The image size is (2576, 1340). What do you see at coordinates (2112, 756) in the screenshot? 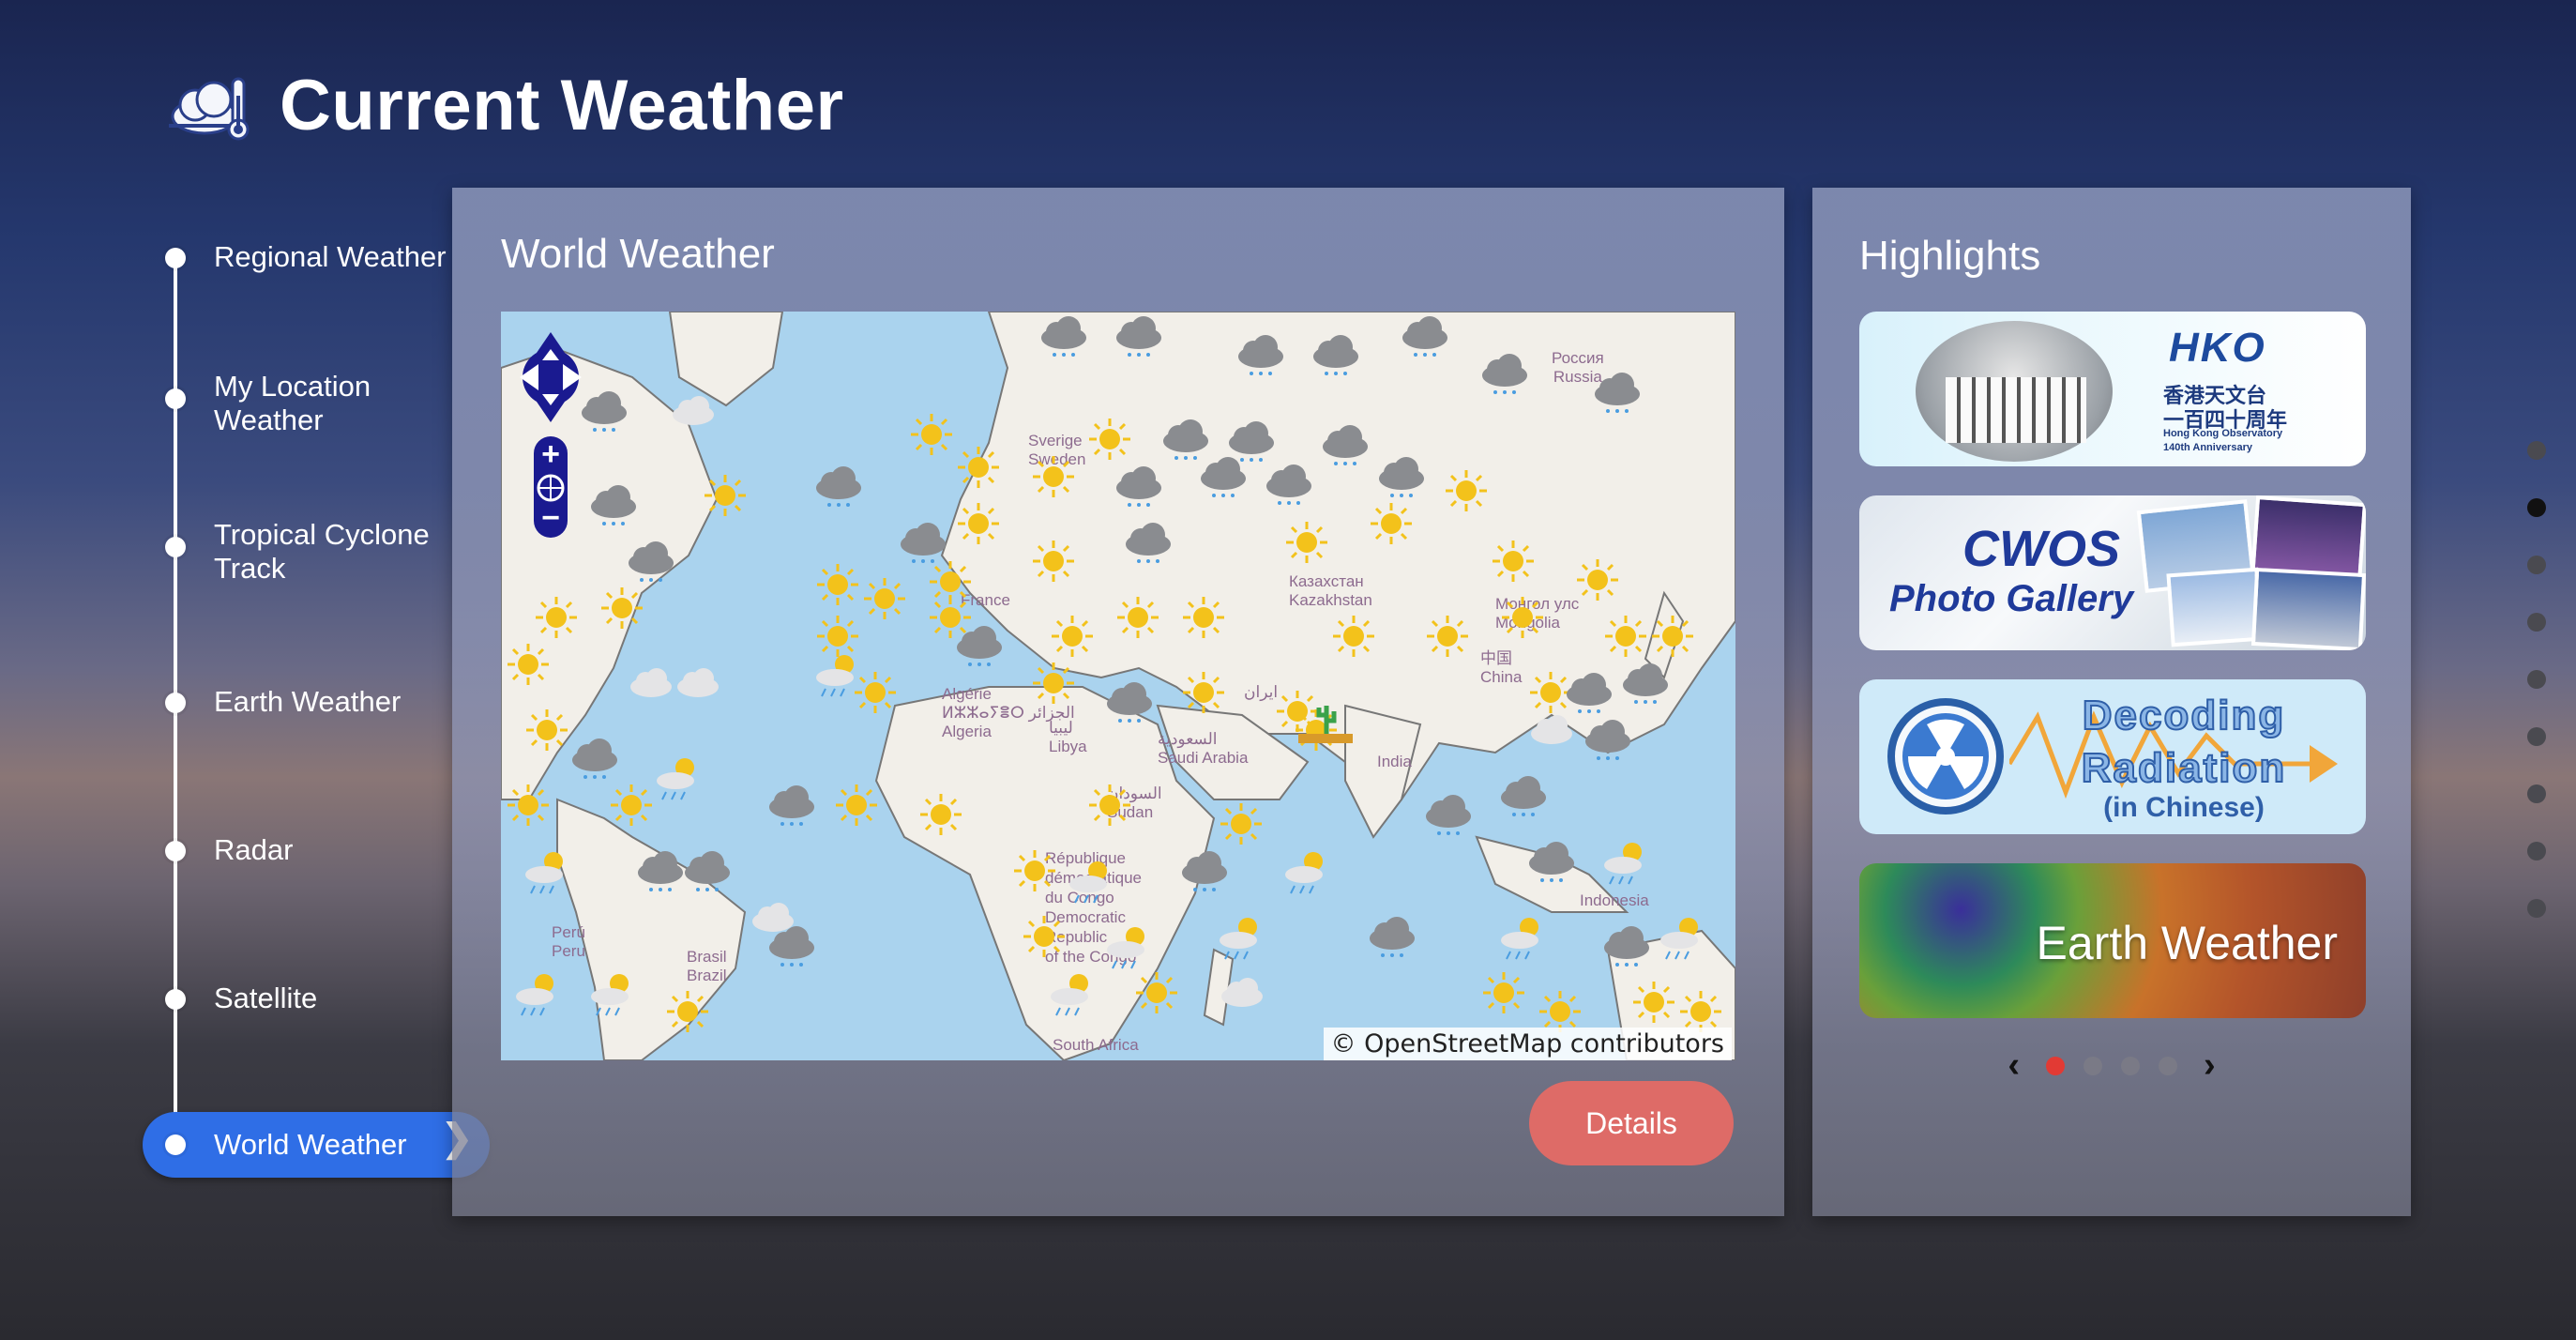
I see `highlight-card-decoding-radiation: Decoding Radiation (in Chinese)` at bounding box center [2112, 756].